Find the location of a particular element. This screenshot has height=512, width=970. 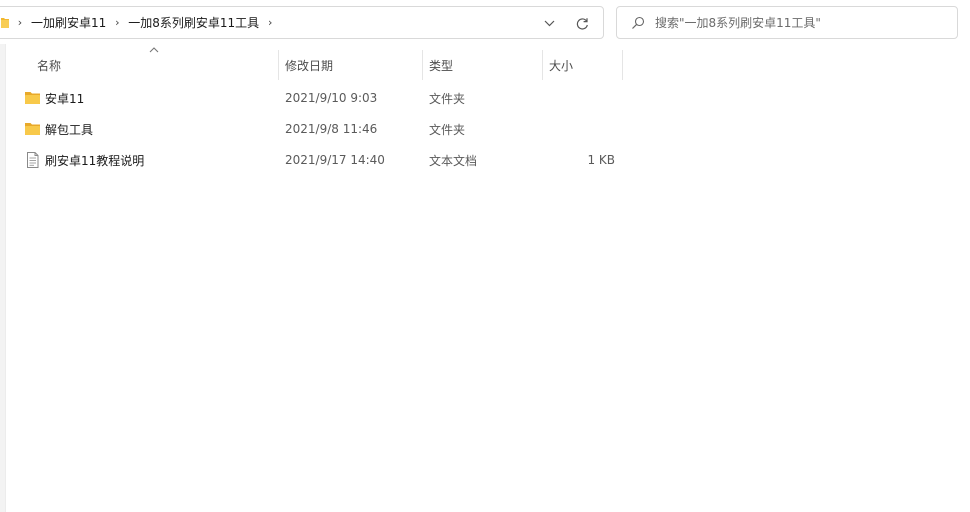

navigation-pane-edge is located at coordinates (3, 278).